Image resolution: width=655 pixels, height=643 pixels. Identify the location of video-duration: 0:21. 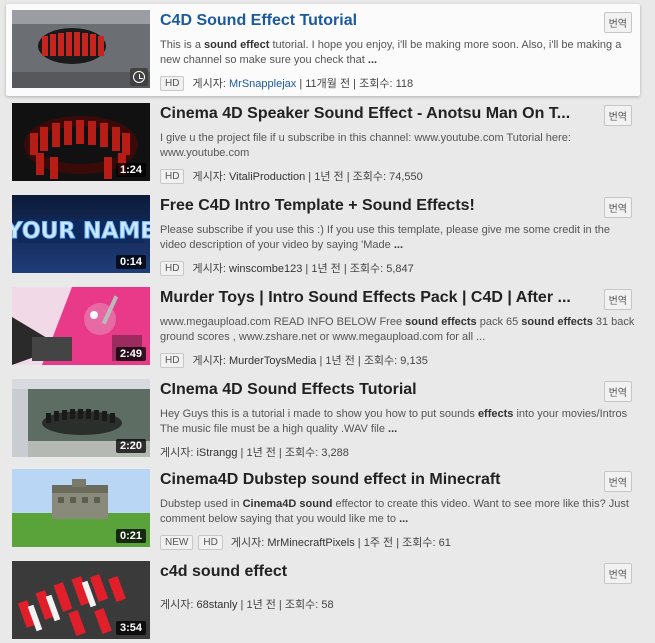
(130, 536).